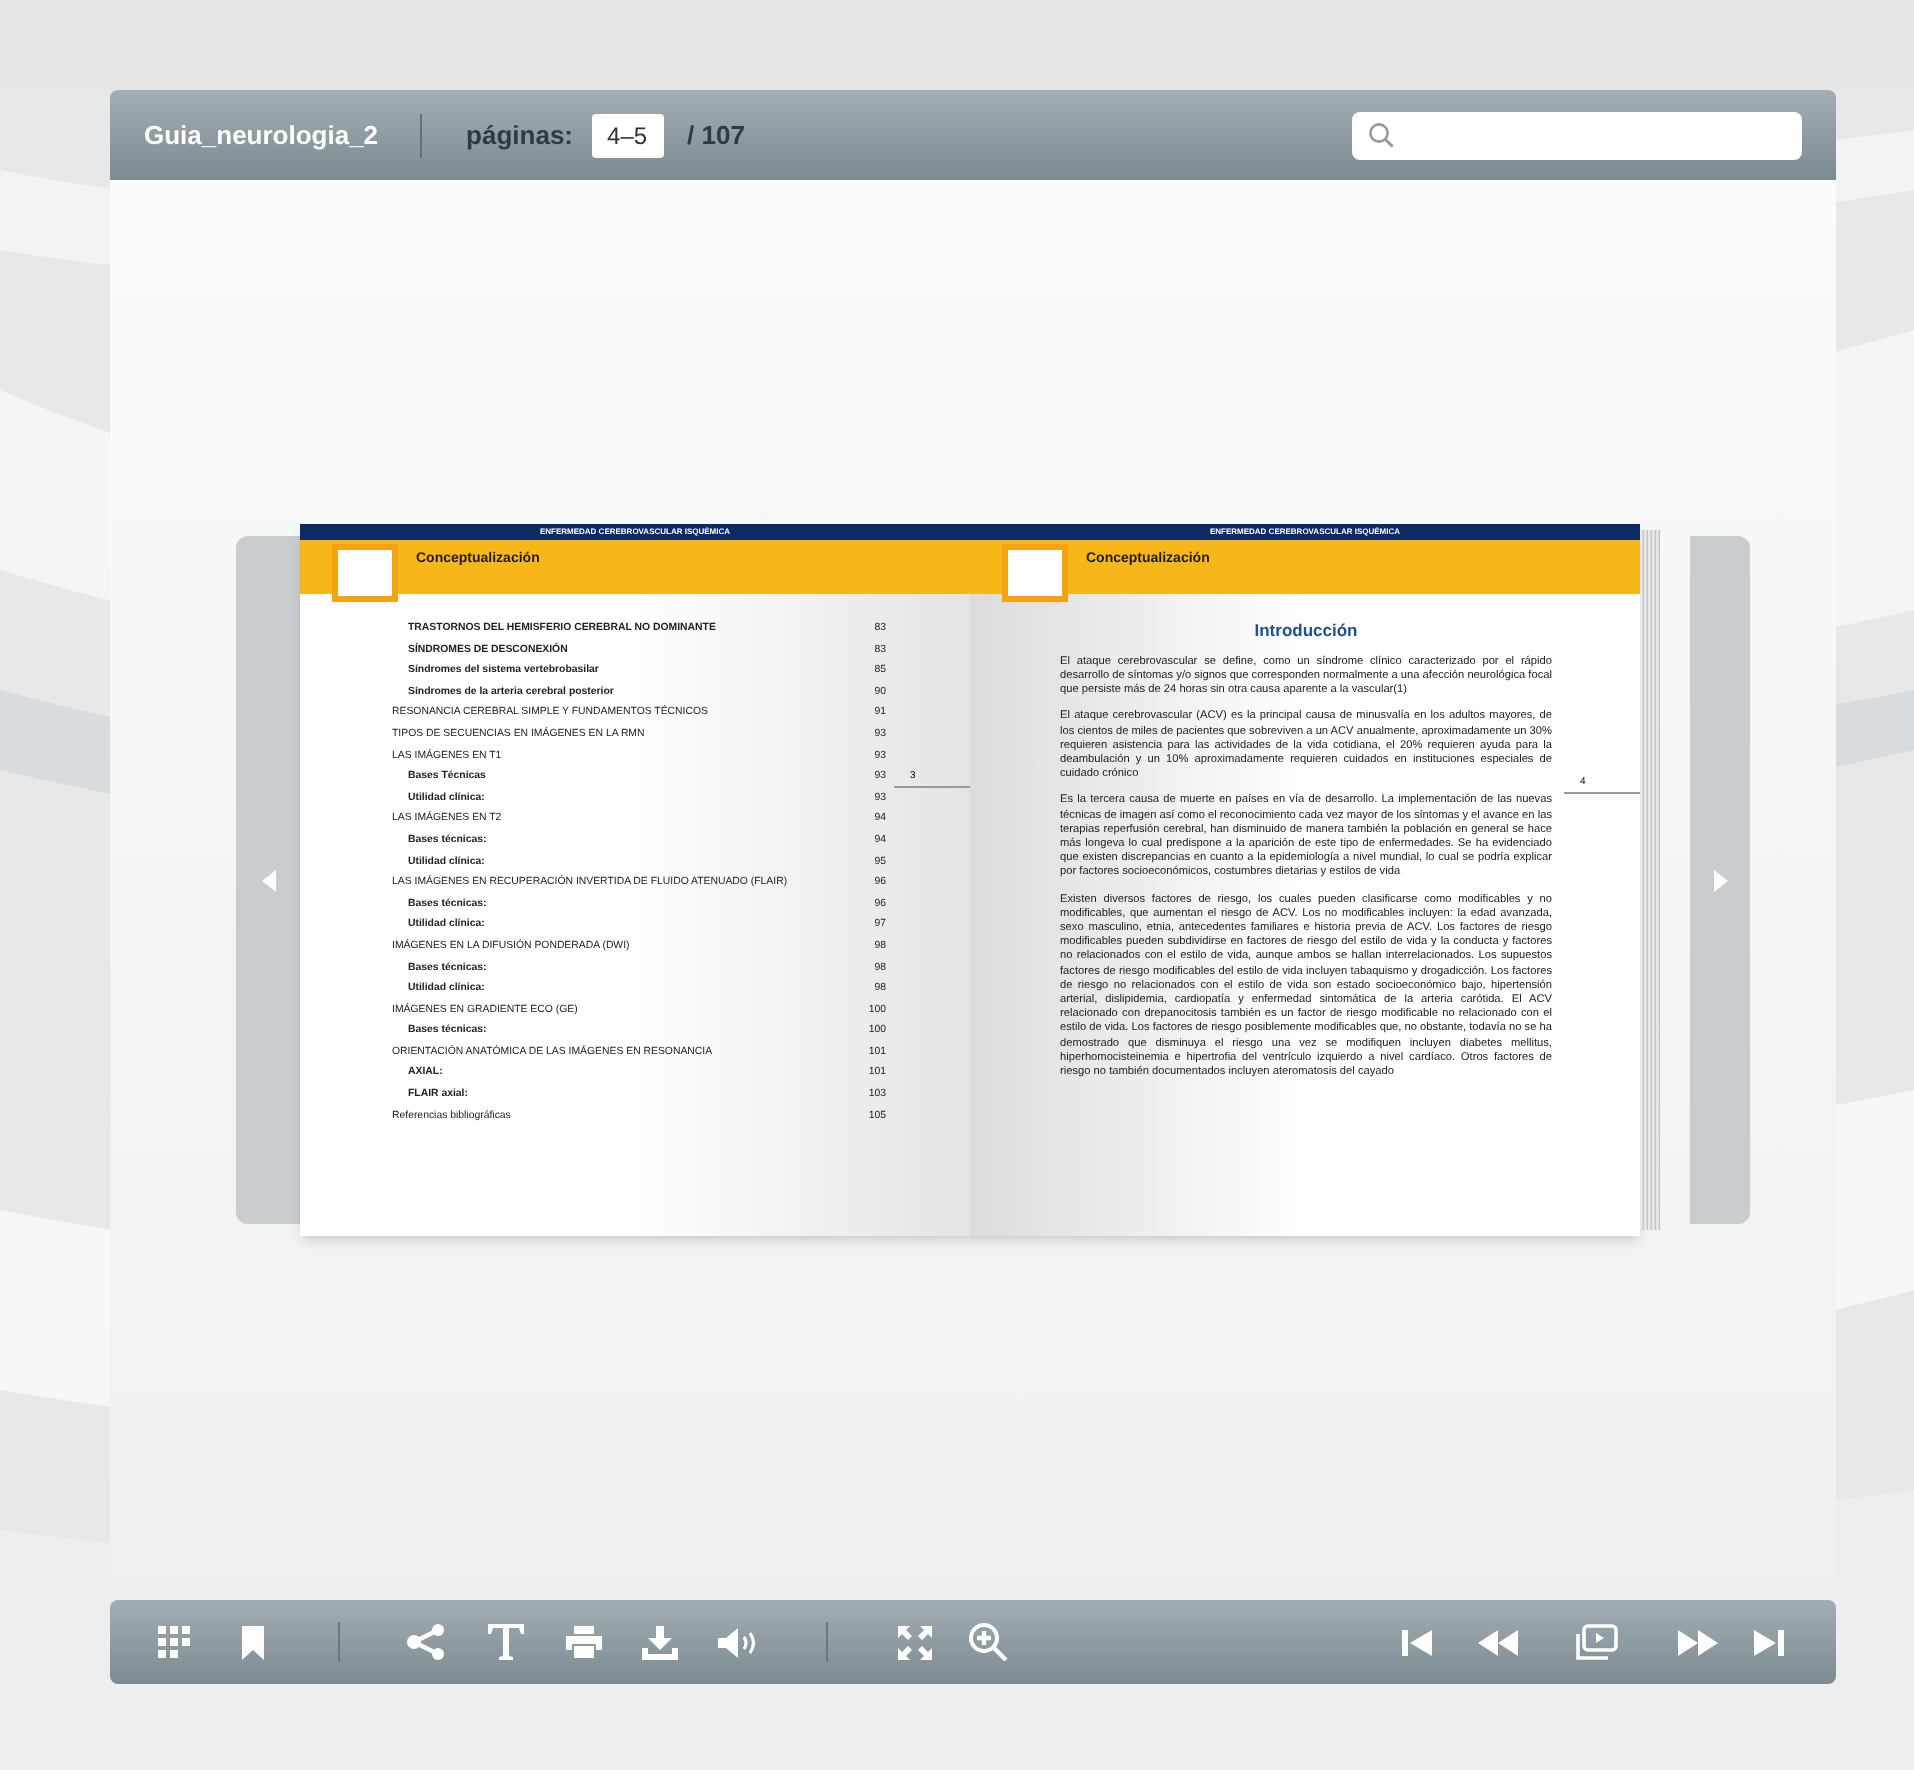 The height and width of the screenshot is (1770, 1914). Describe the element at coordinates (1720, 880) in the screenshot. I see `chevron-right-icon` at that location.